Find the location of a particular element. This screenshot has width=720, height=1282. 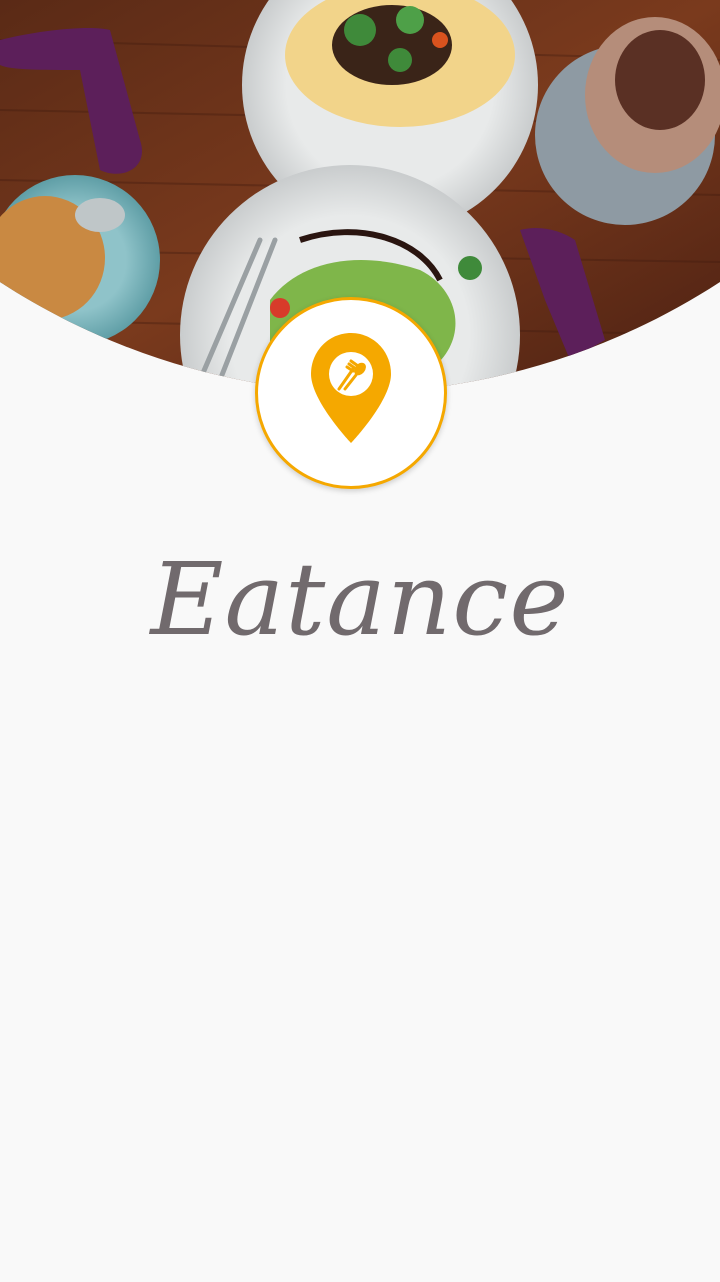

app-name-title: Eatance is located at coordinates (360, 599).